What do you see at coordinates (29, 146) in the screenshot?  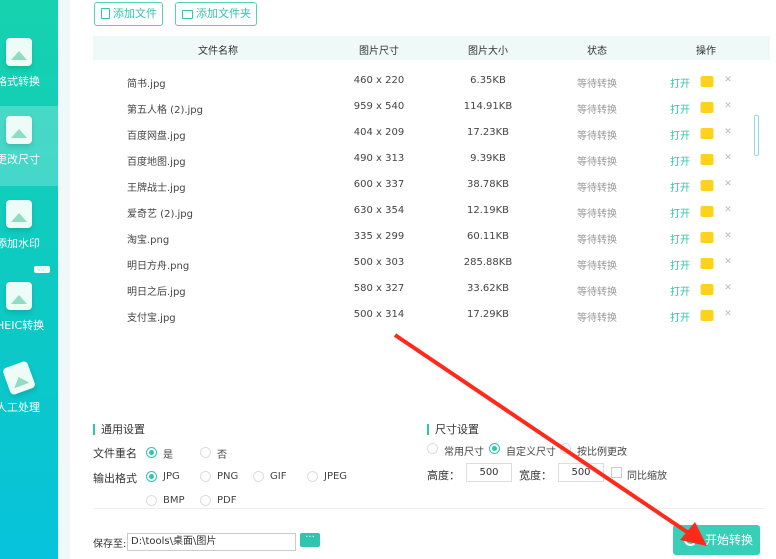 I see `sidebar-item-resize: 更改尺寸` at bounding box center [29, 146].